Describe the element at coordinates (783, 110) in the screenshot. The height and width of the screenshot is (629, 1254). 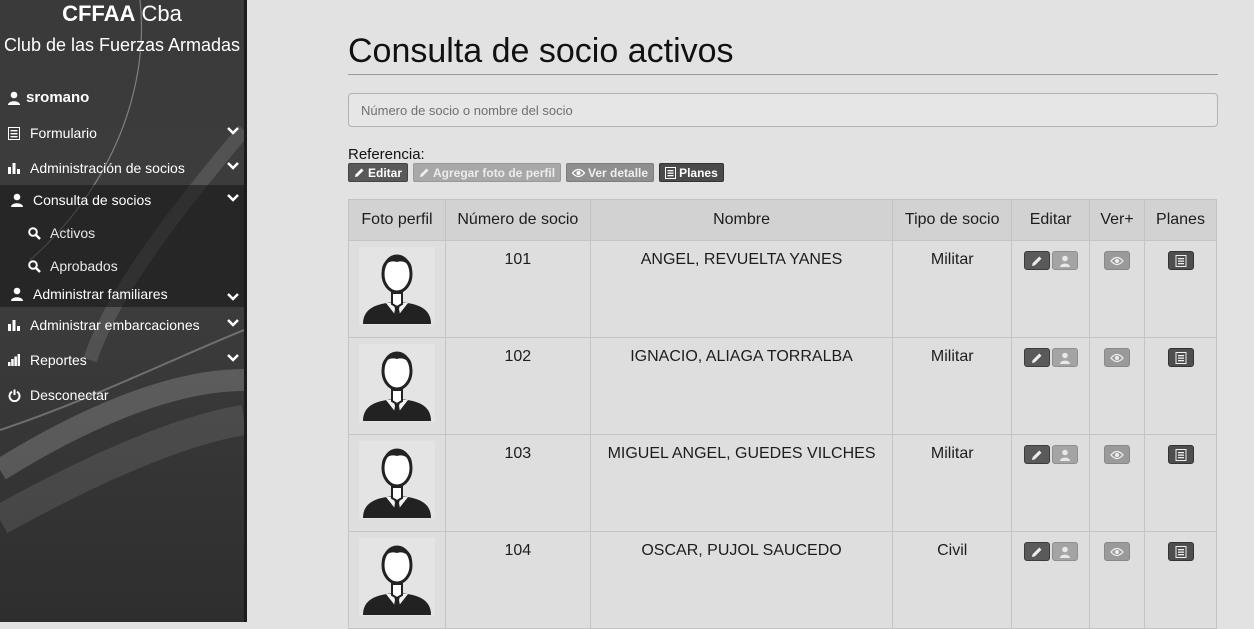
I see `search-input` at that location.